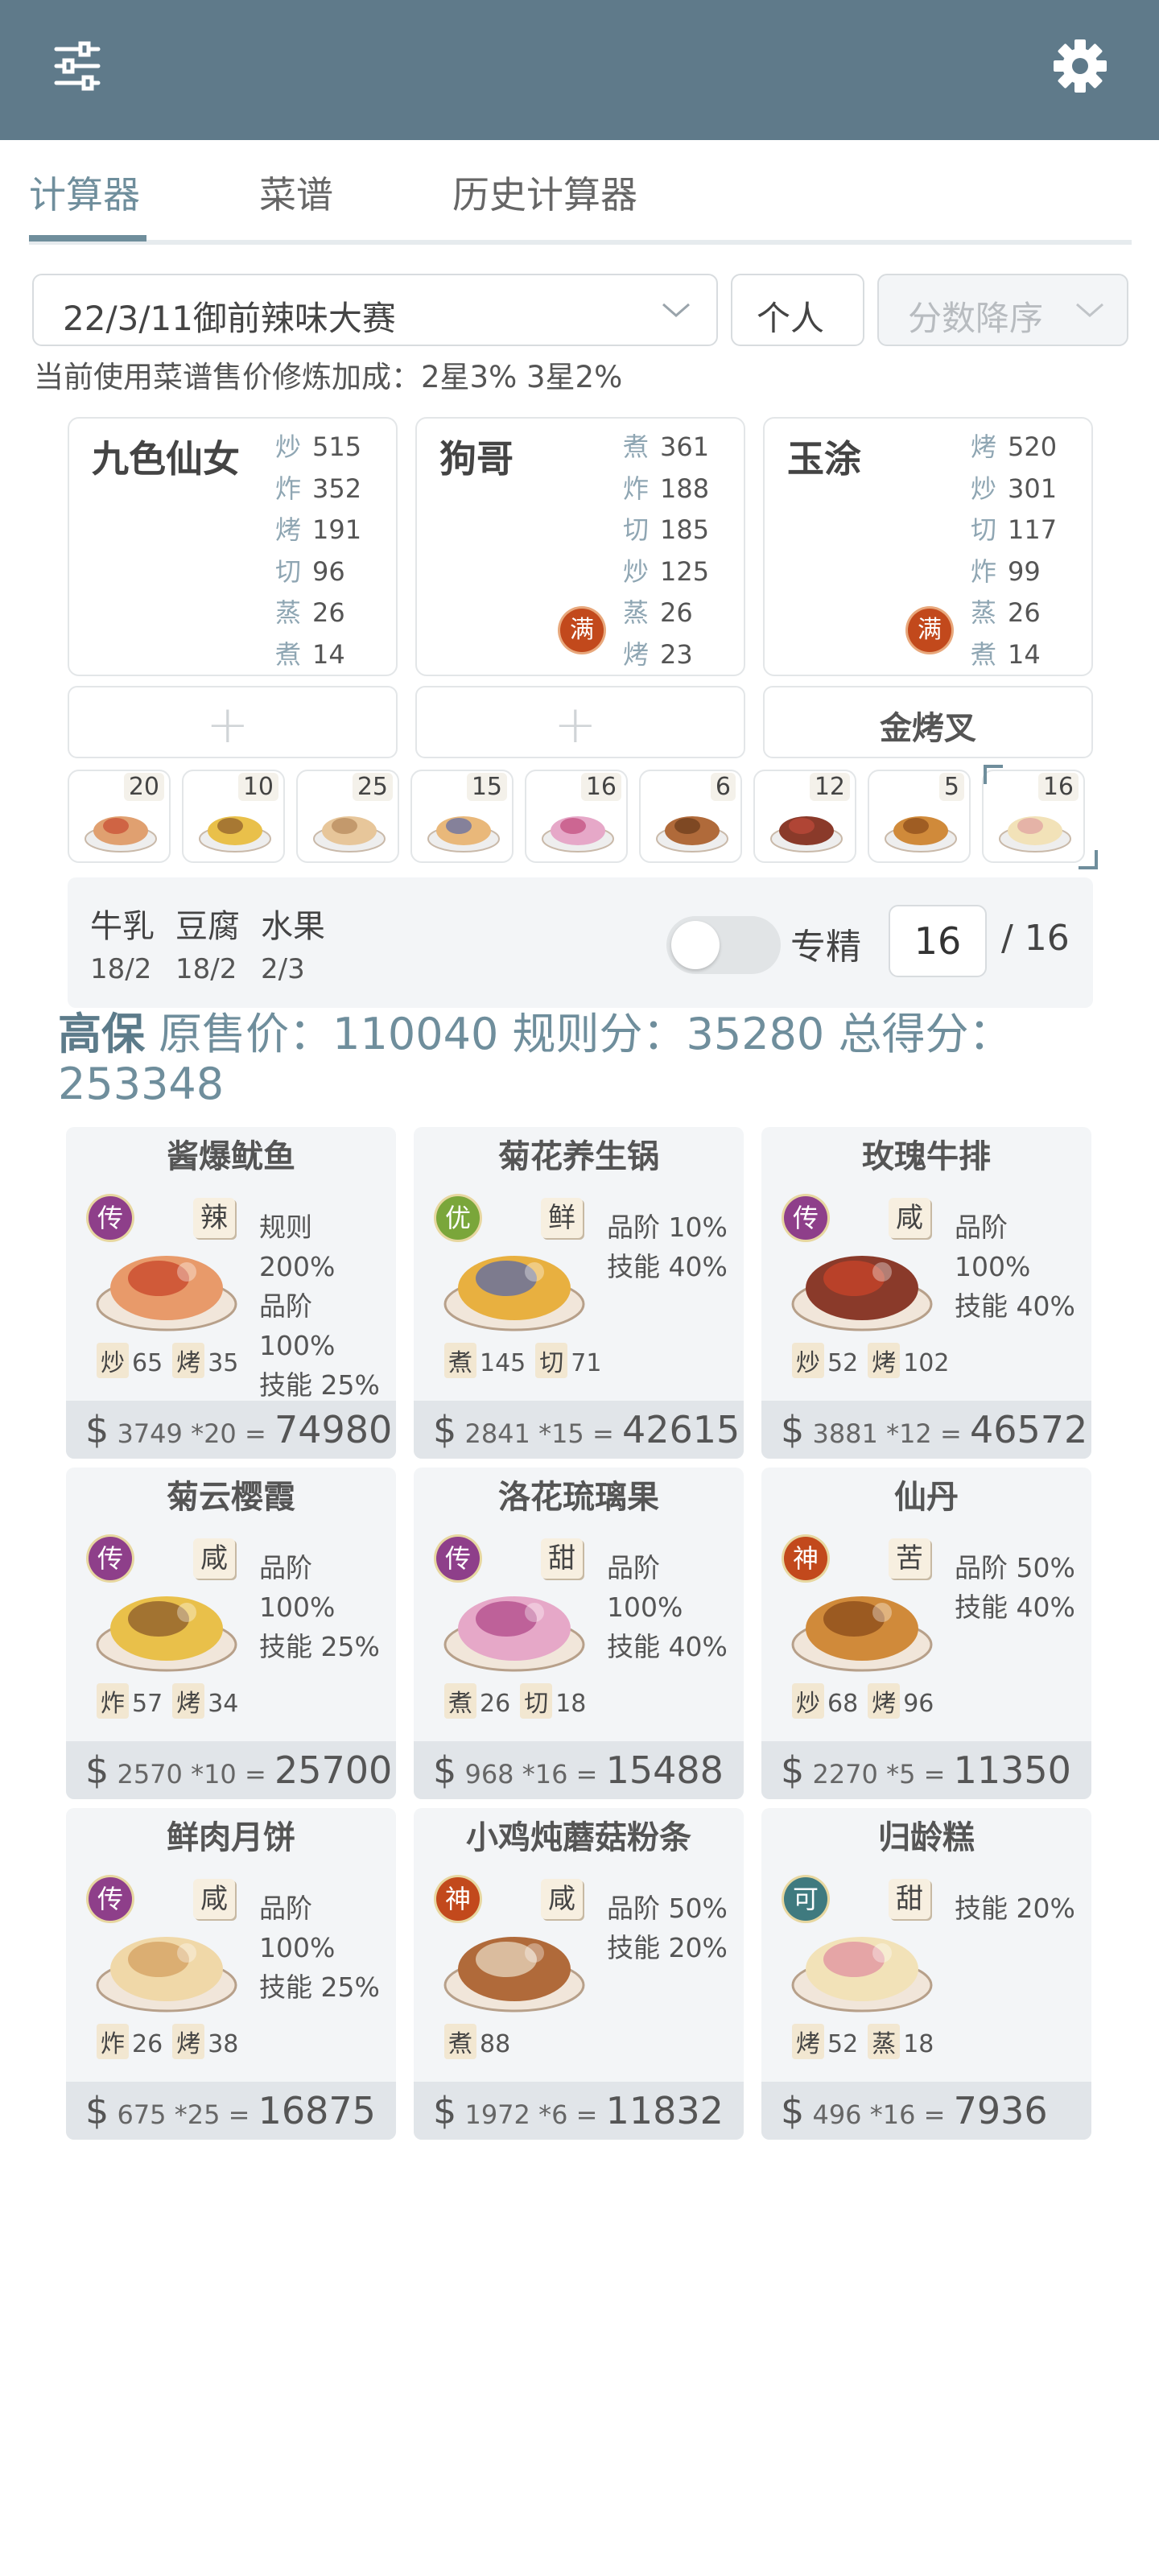 The height and width of the screenshot is (2576, 1159). What do you see at coordinates (562, 1558) in the screenshot?
I see `flavor-tag: 甜` at bounding box center [562, 1558].